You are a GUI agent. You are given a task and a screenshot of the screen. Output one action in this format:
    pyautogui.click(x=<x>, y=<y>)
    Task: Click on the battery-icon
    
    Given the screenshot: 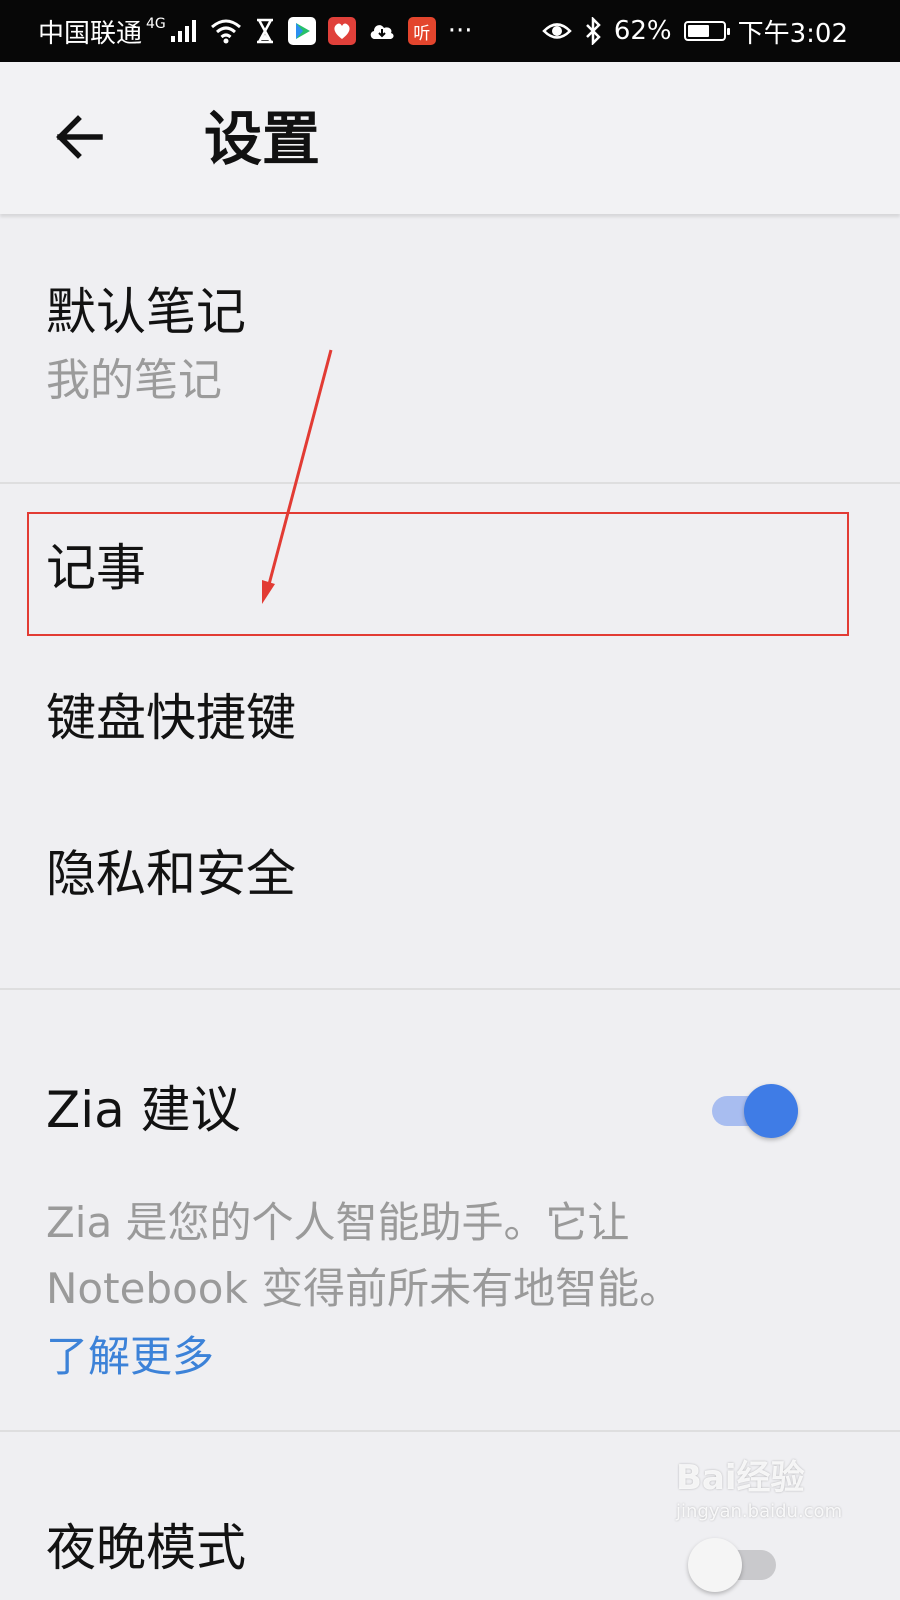 What is the action you would take?
    pyautogui.click(x=706, y=31)
    